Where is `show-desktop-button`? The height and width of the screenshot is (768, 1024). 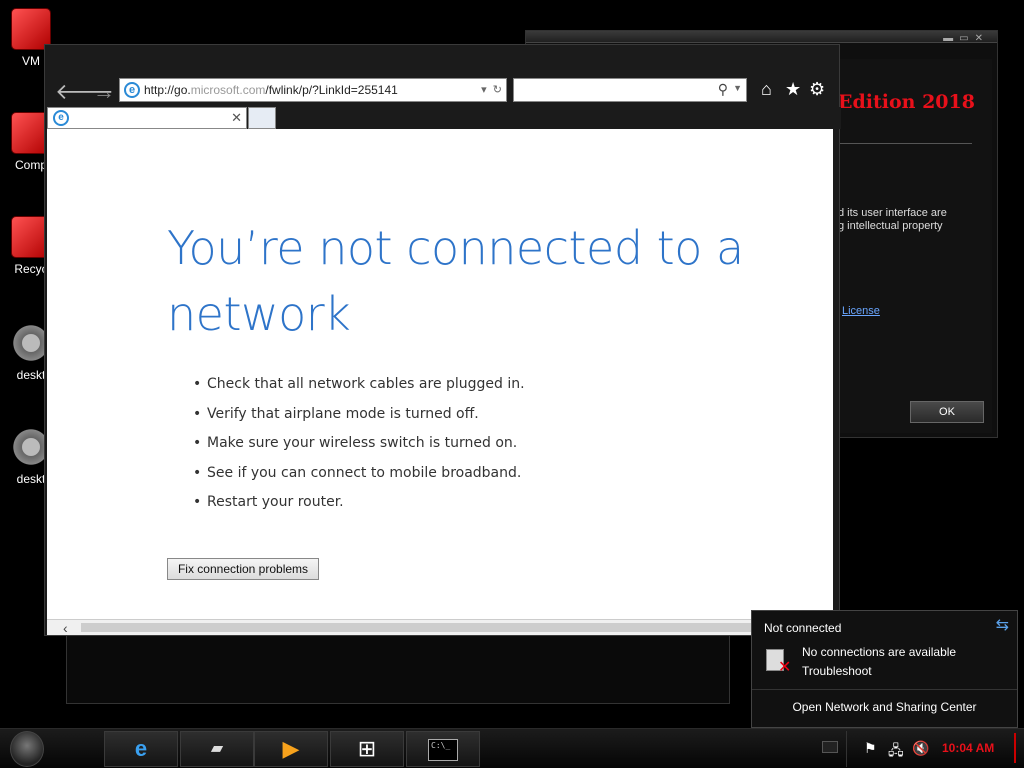
show-desktop-button is located at coordinates (1015, 748).